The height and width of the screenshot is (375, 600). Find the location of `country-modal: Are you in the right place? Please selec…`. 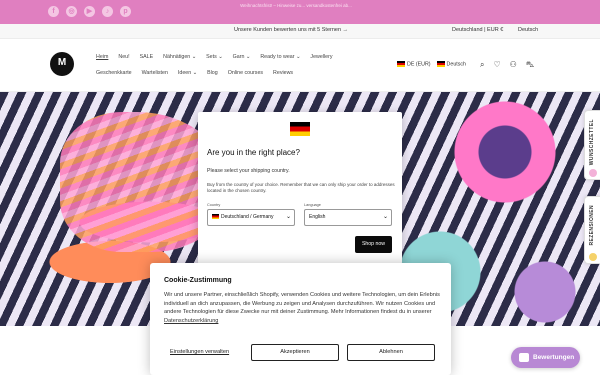

country-modal: Are you in the right place? Please selec… is located at coordinates (300, 188).